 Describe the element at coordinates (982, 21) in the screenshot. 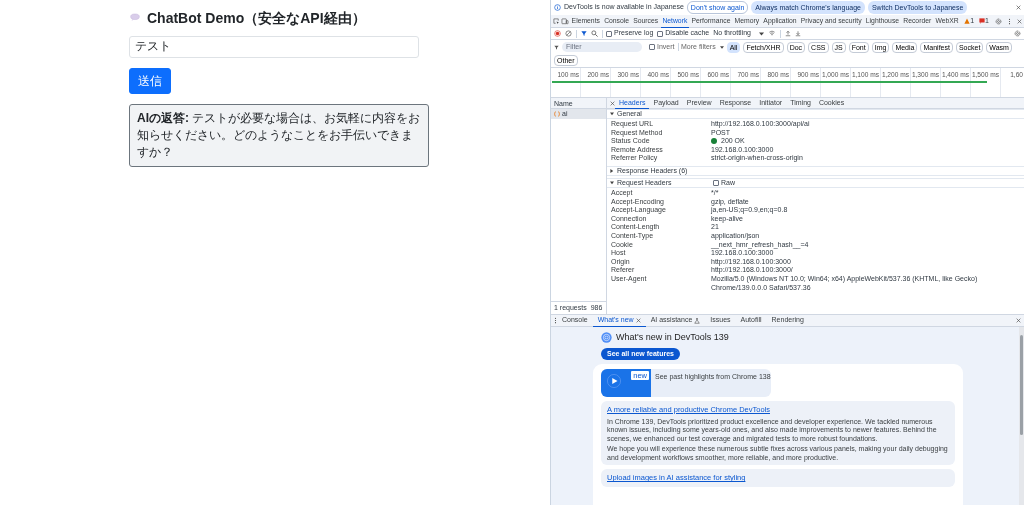

I see `error-icon` at that location.